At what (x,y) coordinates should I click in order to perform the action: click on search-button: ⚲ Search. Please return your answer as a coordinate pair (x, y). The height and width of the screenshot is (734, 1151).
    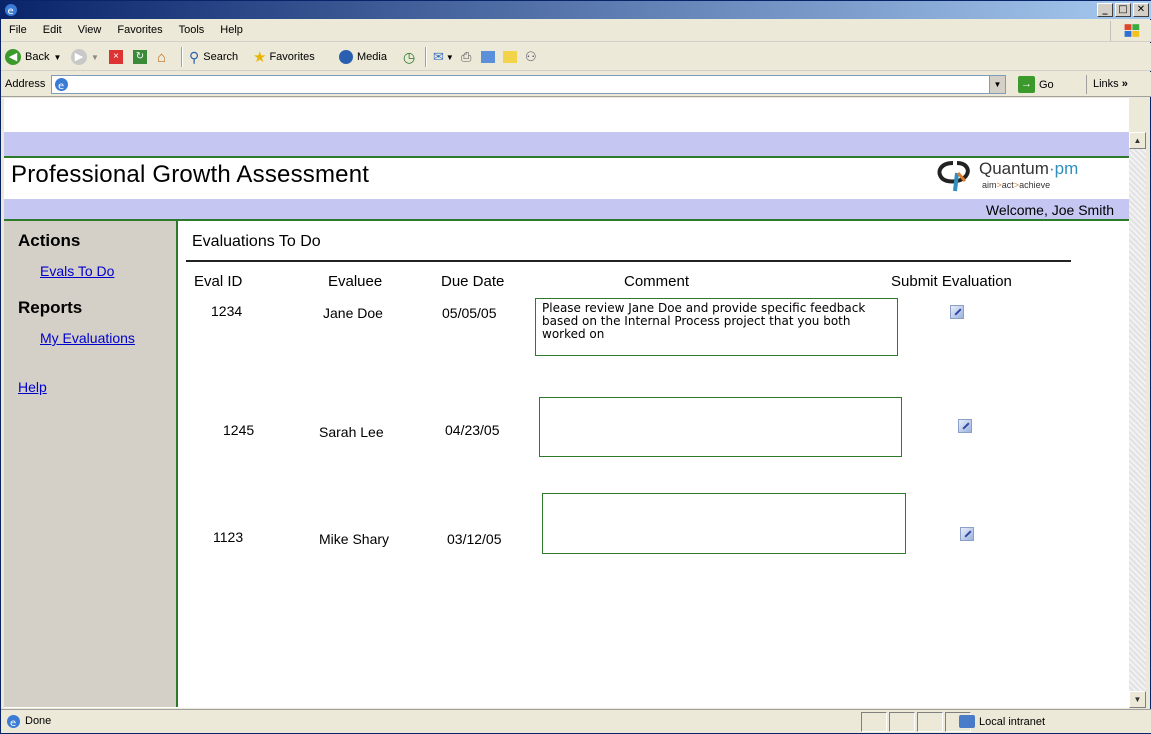
    Looking at the image, I should click on (213, 57).